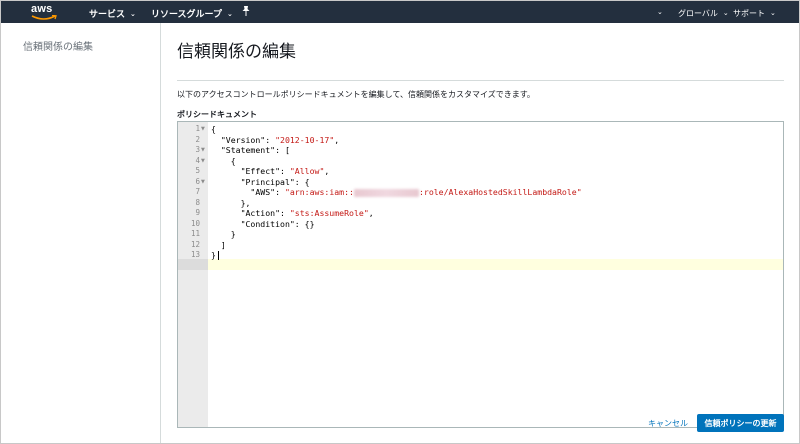  What do you see at coordinates (248, 192) in the screenshot?
I see `code-token: "AWS":` at bounding box center [248, 192].